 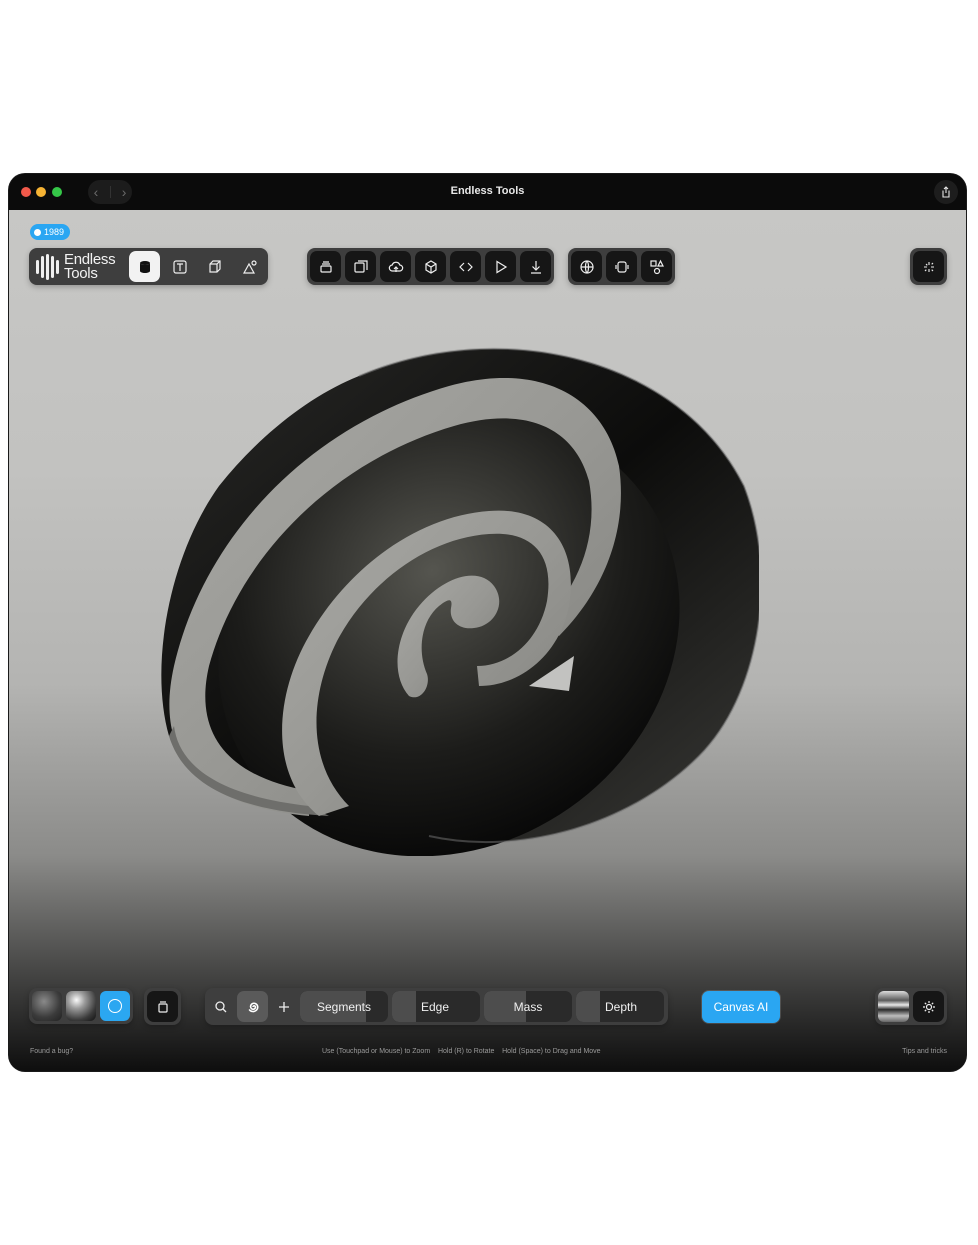 I want to click on add-shape-button, so click(x=284, y=1006).